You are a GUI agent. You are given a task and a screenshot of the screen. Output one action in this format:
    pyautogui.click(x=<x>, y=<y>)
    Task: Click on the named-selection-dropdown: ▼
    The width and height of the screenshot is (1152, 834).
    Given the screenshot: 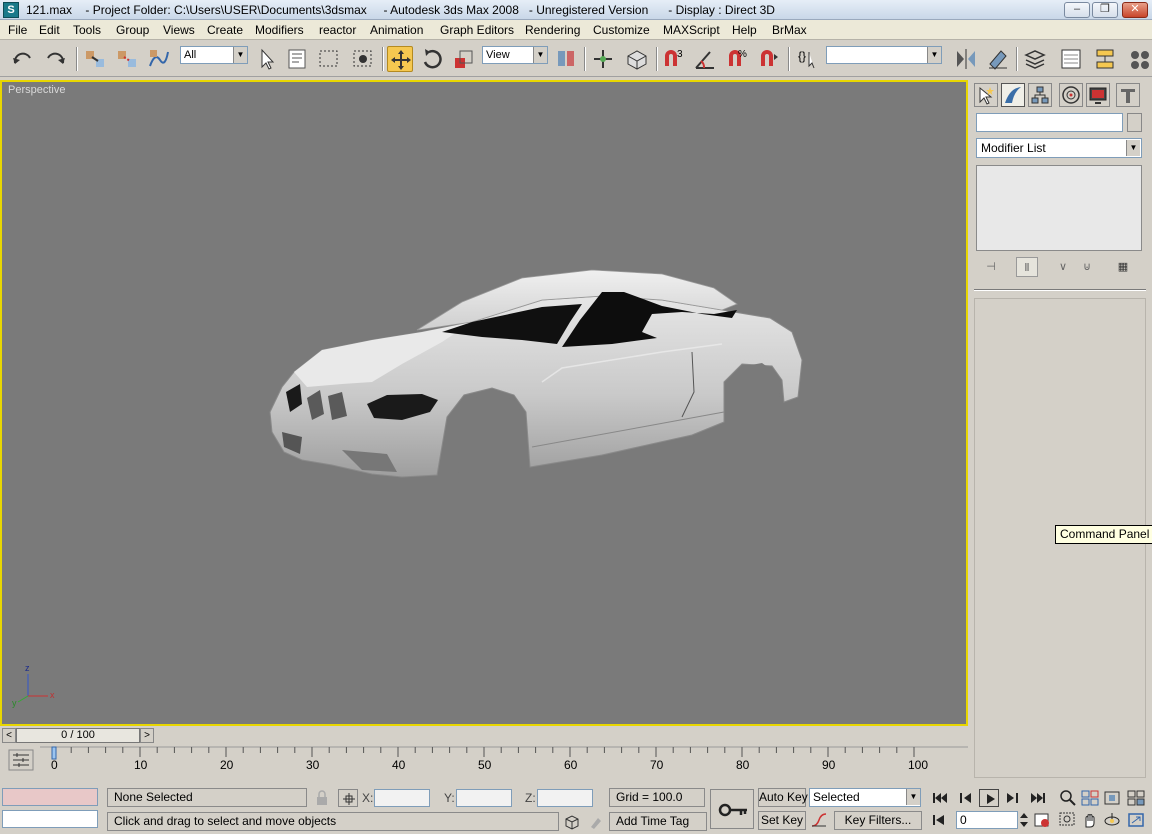 What is the action you would take?
    pyautogui.click(x=884, y=55)
    